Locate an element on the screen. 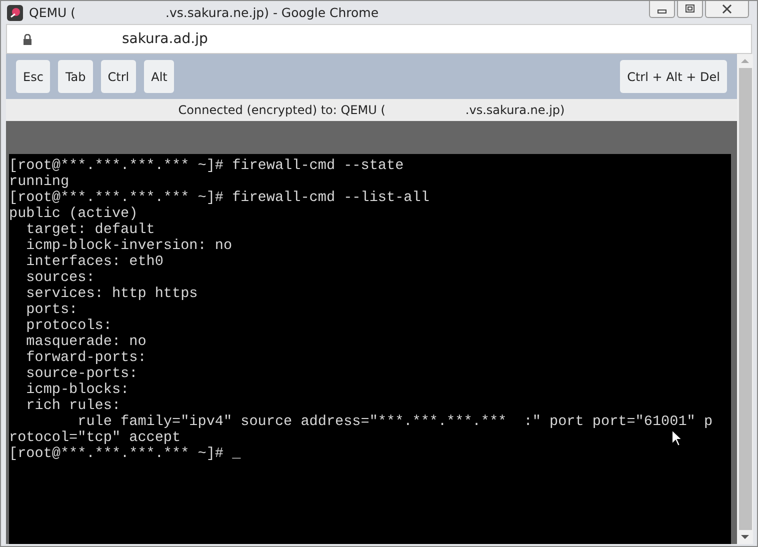 The image size is (758, 547). window-title: QEMU ( is located at coordinates (52, 12).